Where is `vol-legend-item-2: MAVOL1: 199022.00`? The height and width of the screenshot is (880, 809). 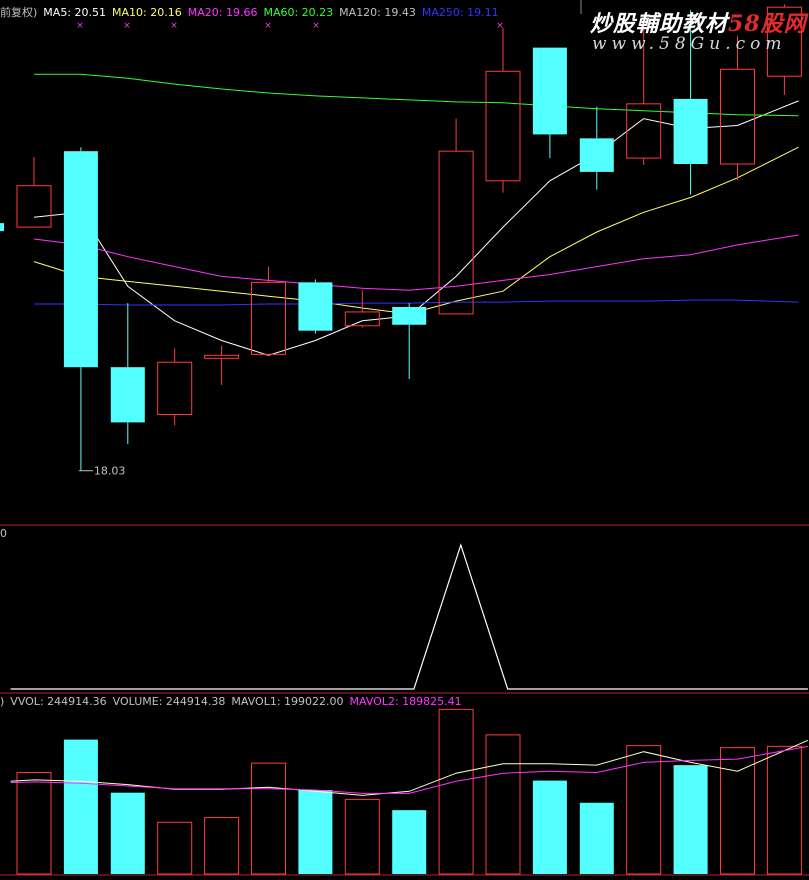
vol-legend-item-2: MAVOL1: 199022.00 is located at coordinates (287, 701).